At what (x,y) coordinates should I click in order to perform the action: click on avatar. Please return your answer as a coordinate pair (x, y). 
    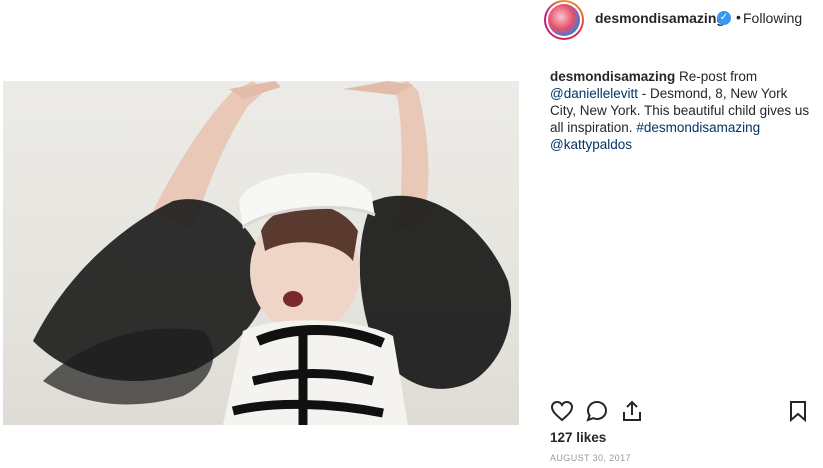
    Looking at the image, I should click on (564, 20).